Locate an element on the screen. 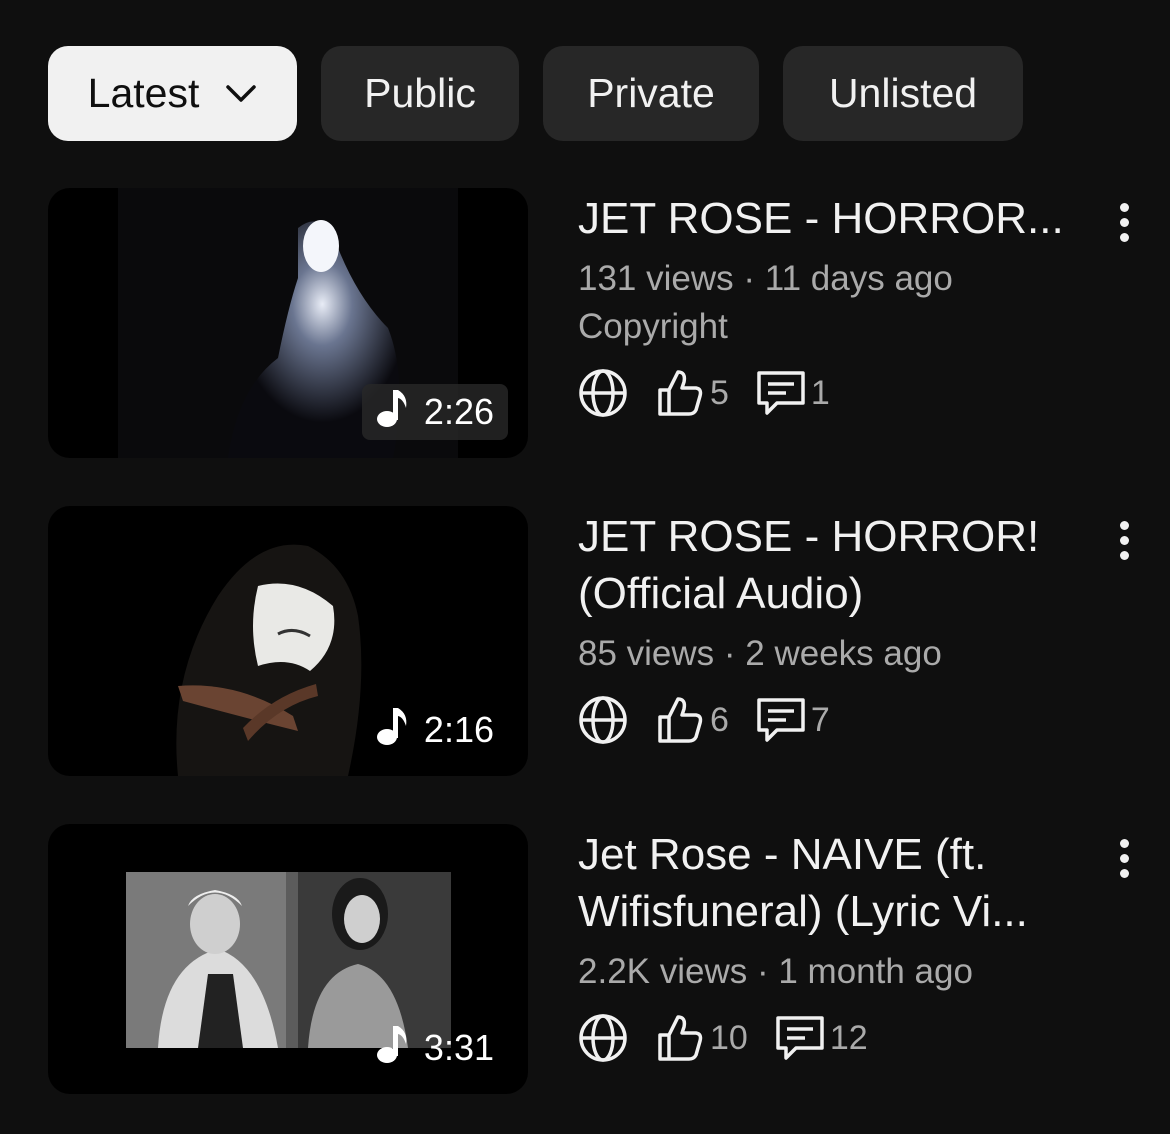 The width and height of the screenshot is (1170, 1134). duration-badge: 2:16 is located at coordinates (435, 730).